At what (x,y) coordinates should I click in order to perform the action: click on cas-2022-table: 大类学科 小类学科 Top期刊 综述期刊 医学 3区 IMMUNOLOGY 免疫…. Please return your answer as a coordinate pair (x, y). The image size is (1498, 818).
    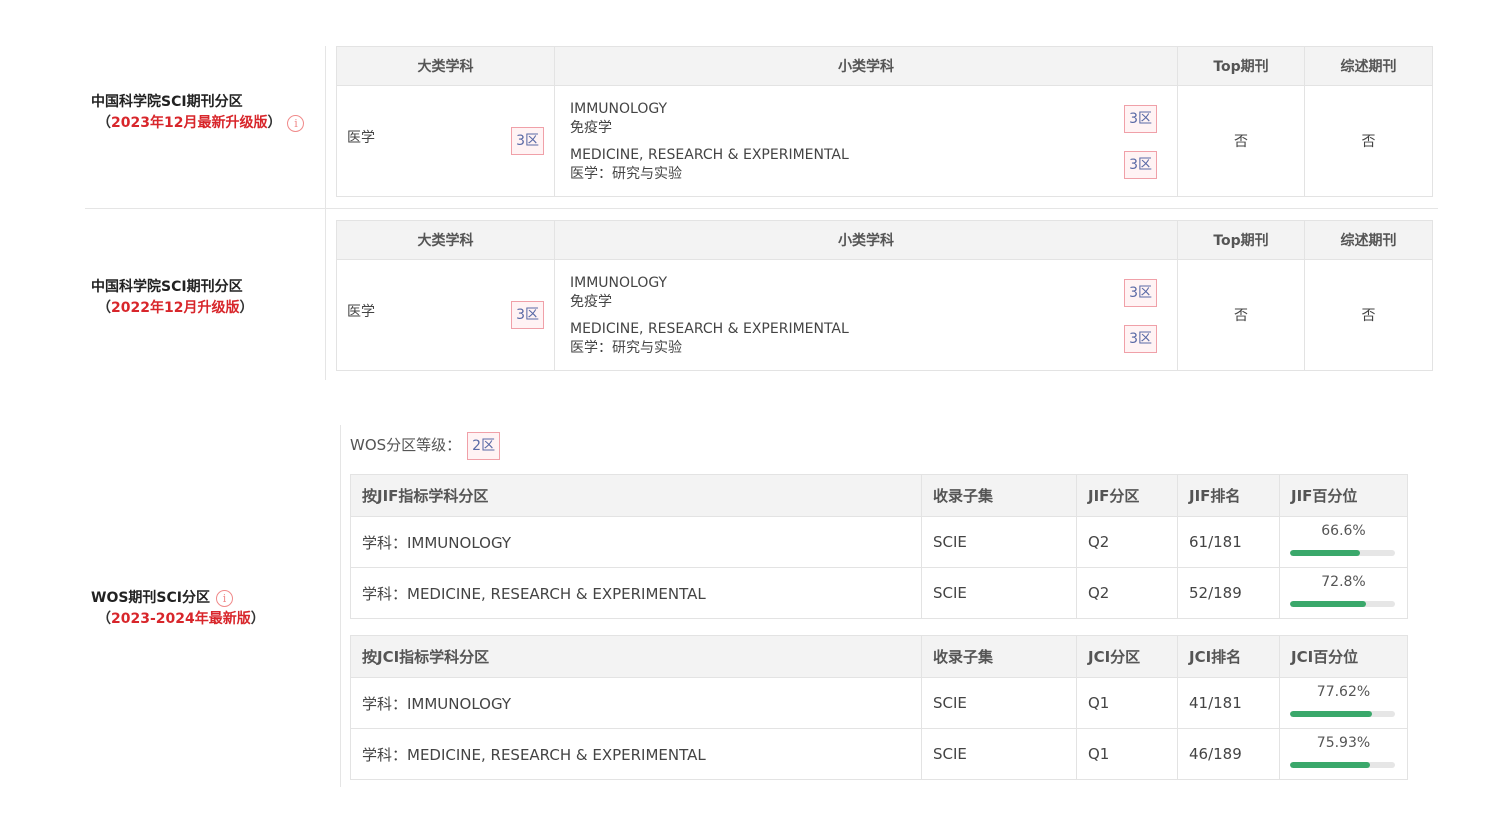
    Looking at the image, I should click on (884, 295).